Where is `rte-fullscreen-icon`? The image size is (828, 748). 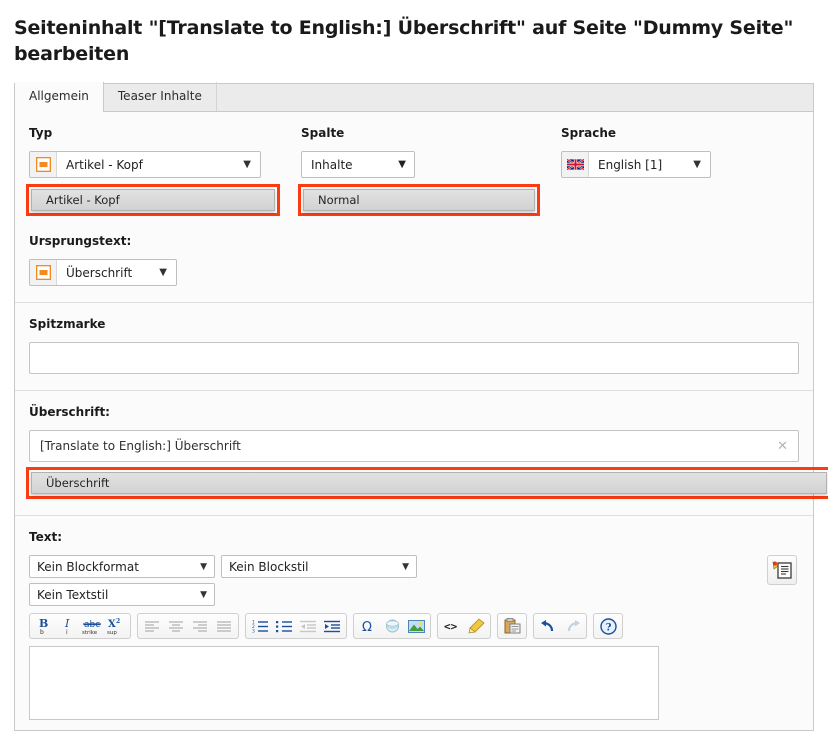 rte-fullscreen-icon is located at coordinates (782, 570).